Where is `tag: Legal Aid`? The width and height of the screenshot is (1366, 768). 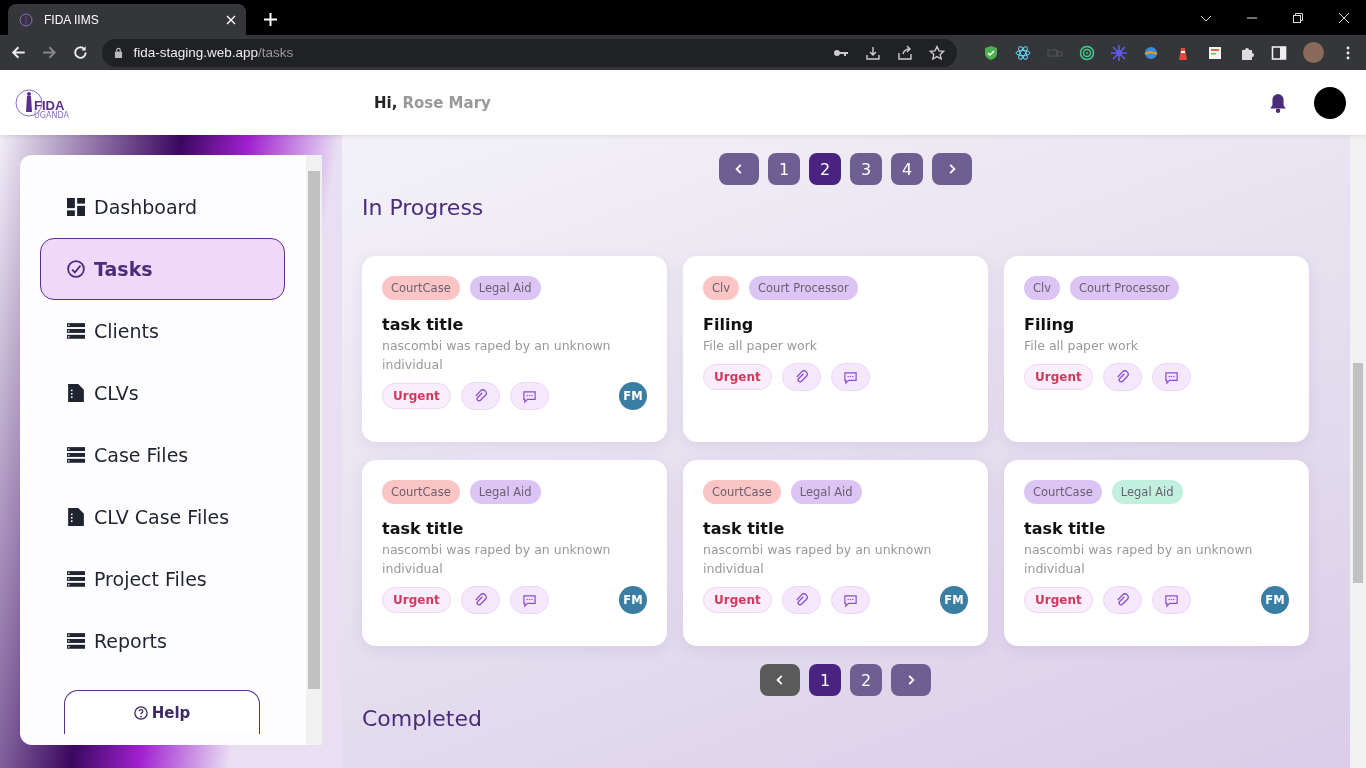 tag: Legal Aid is located at coordinates (505, 288).